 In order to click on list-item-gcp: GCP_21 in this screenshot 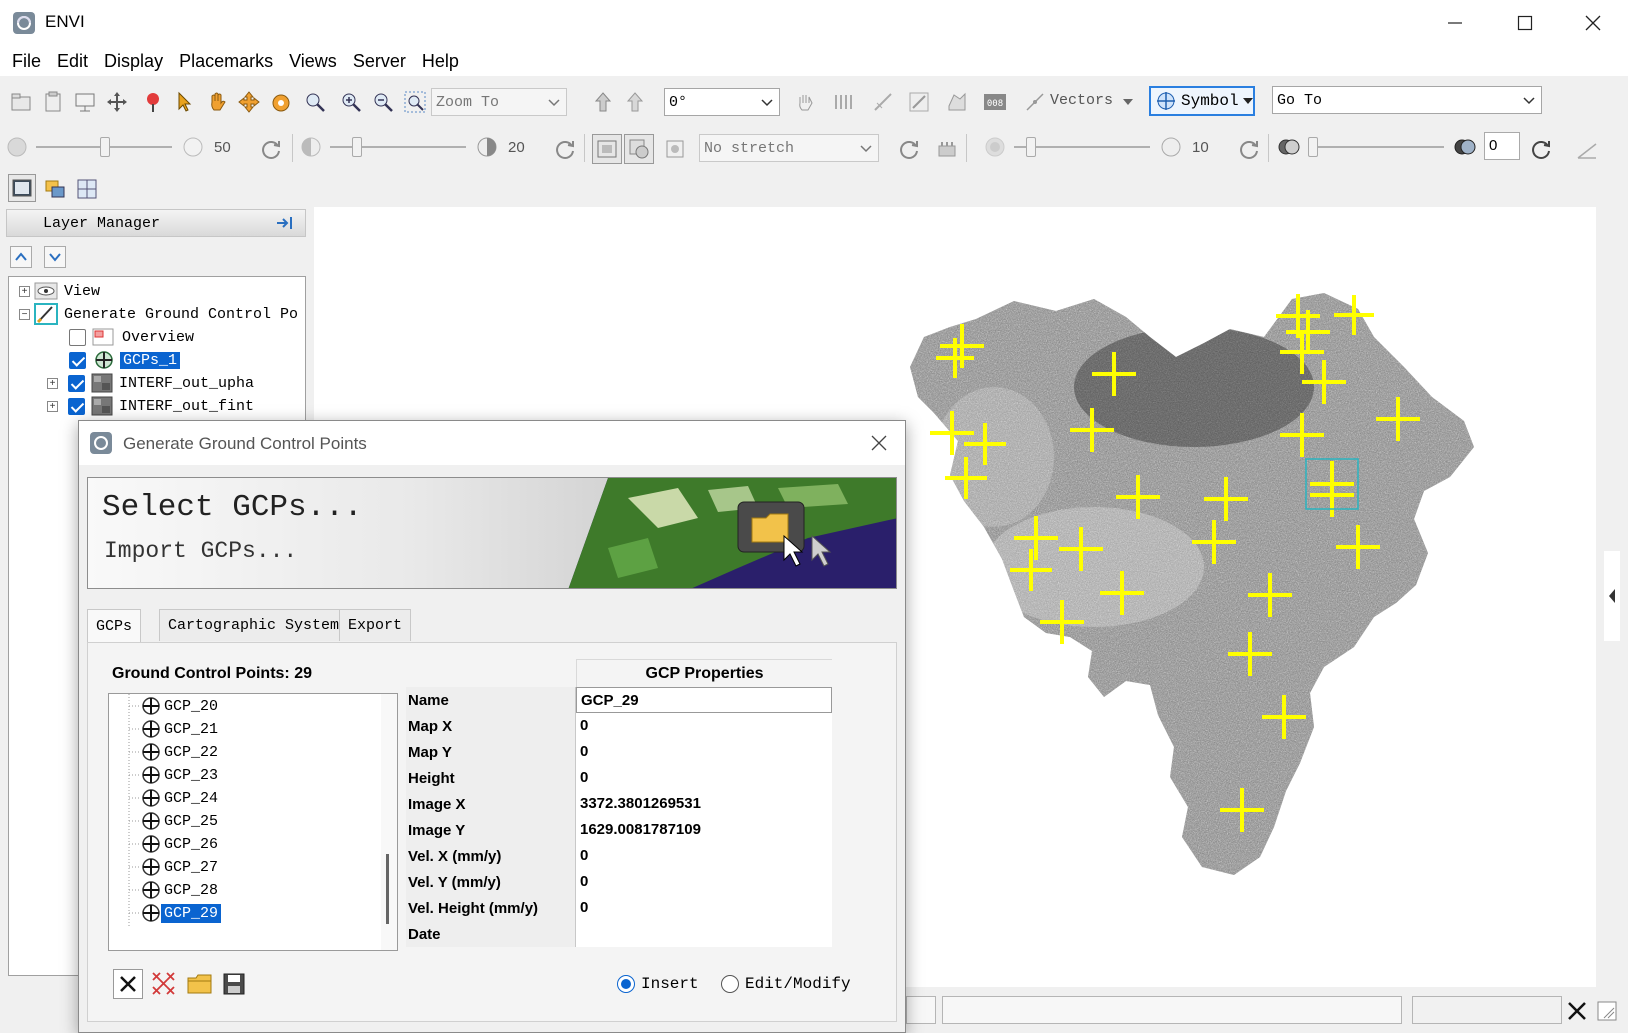, I will do `click(165, 729)`.